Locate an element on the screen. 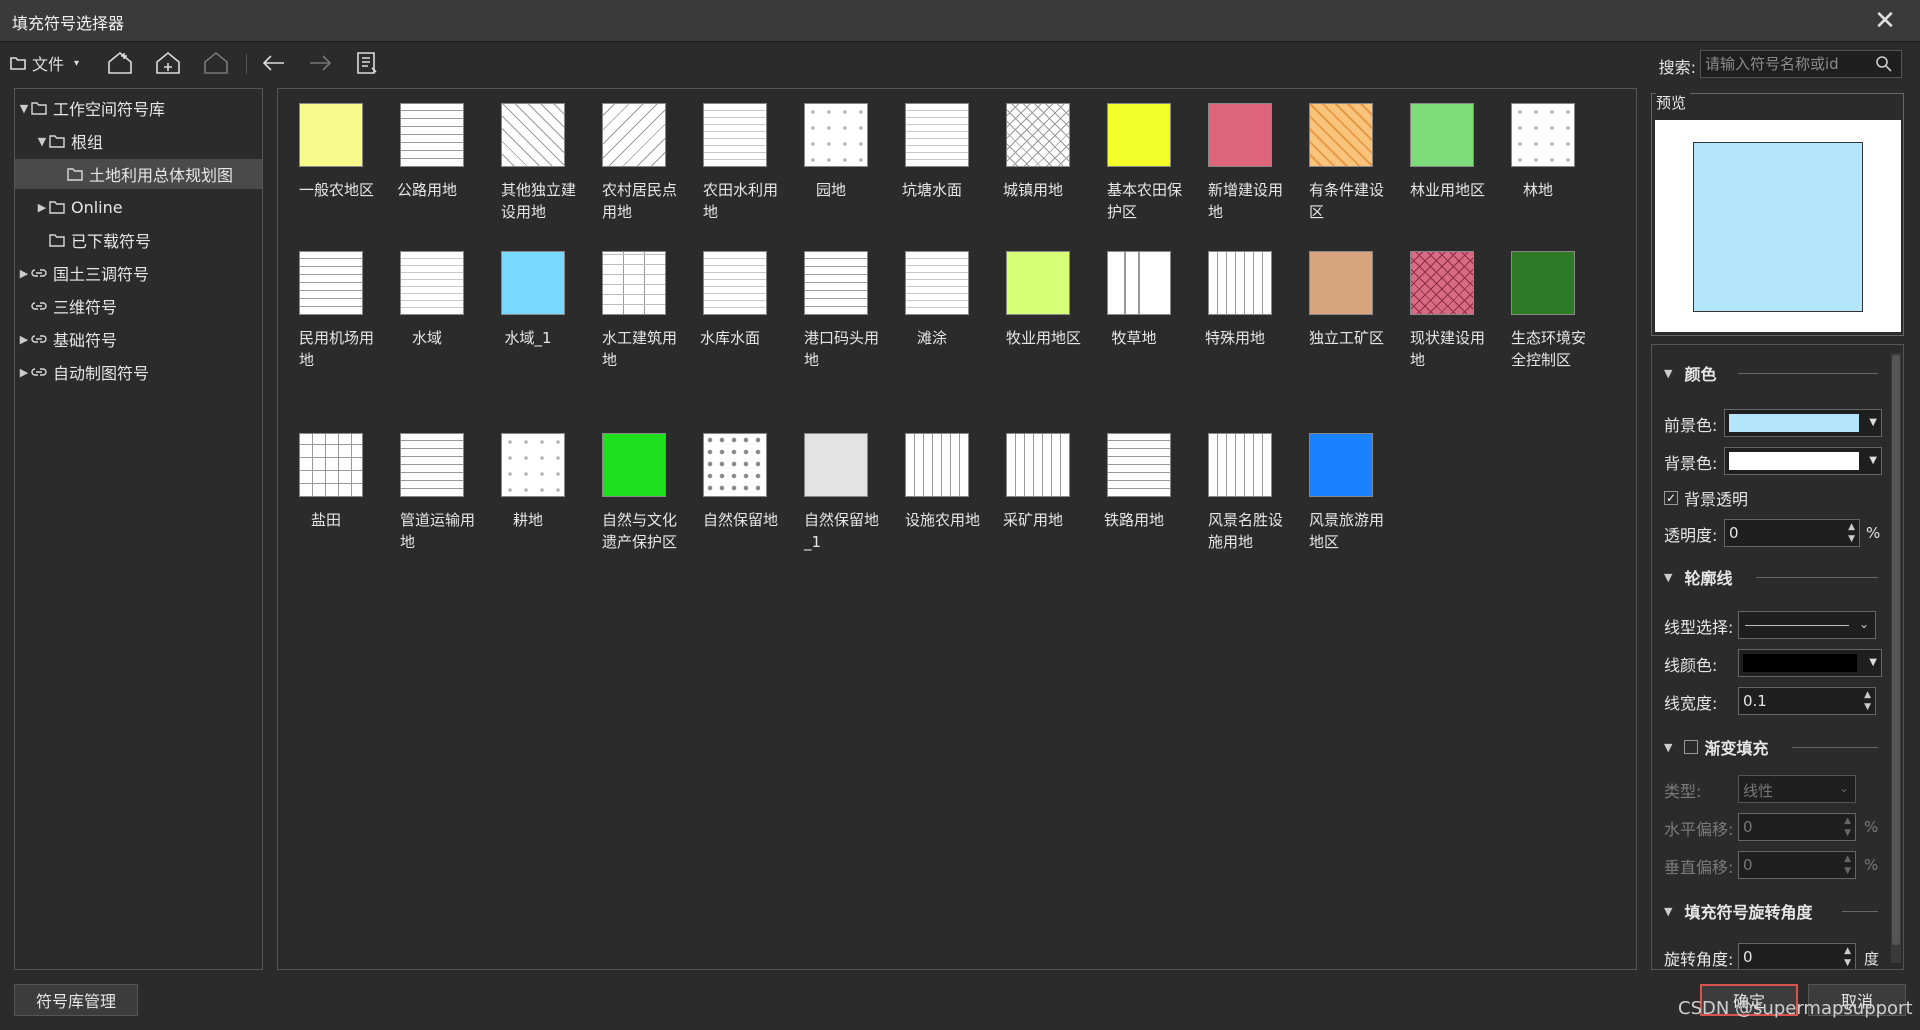 Image resolution: width=1920 pixels, height=1030 pixels. tree-item: ▶ Online is located at coordinates (138, 207).